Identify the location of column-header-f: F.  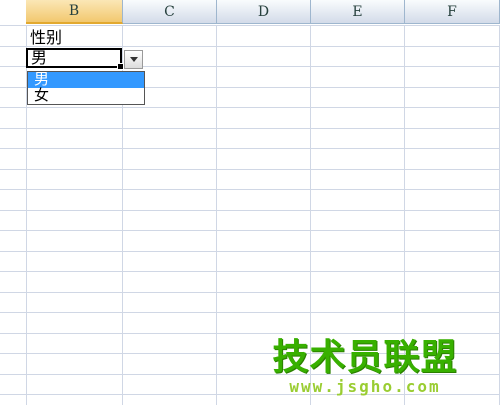
(452, 12).